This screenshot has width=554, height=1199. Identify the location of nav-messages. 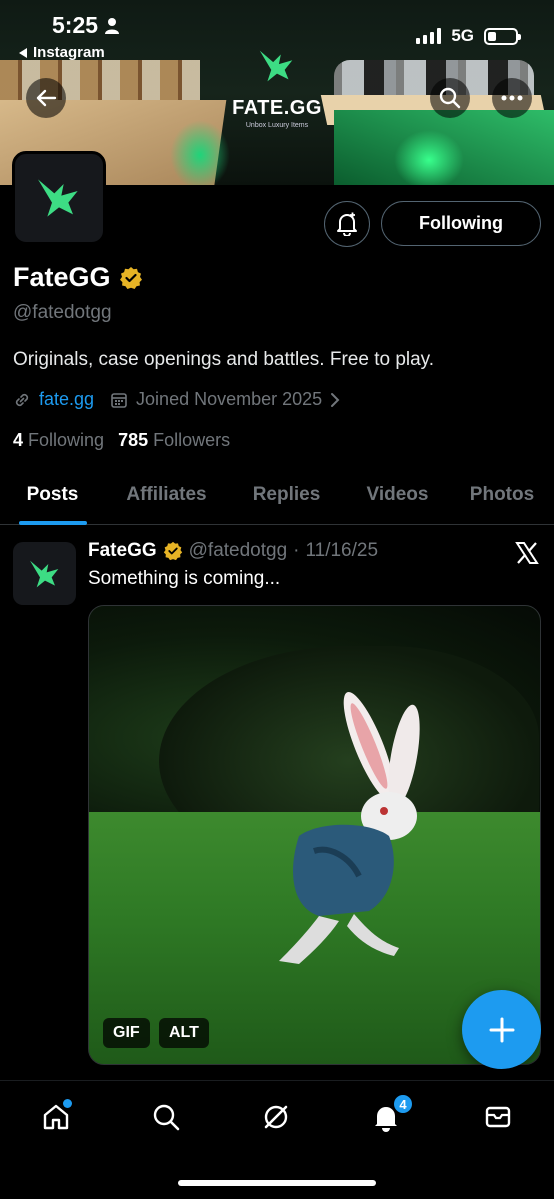
(498, 1117).